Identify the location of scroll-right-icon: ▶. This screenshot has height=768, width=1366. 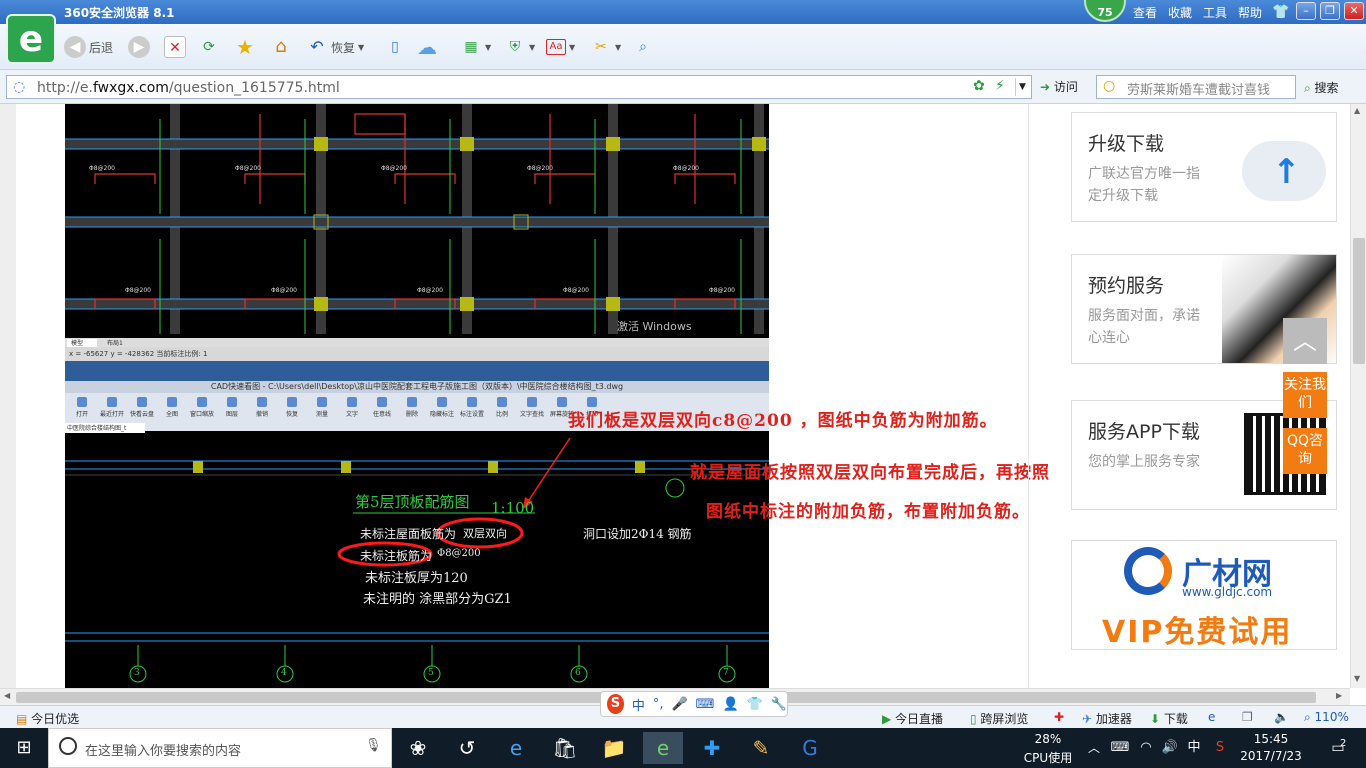
(1339, 695).